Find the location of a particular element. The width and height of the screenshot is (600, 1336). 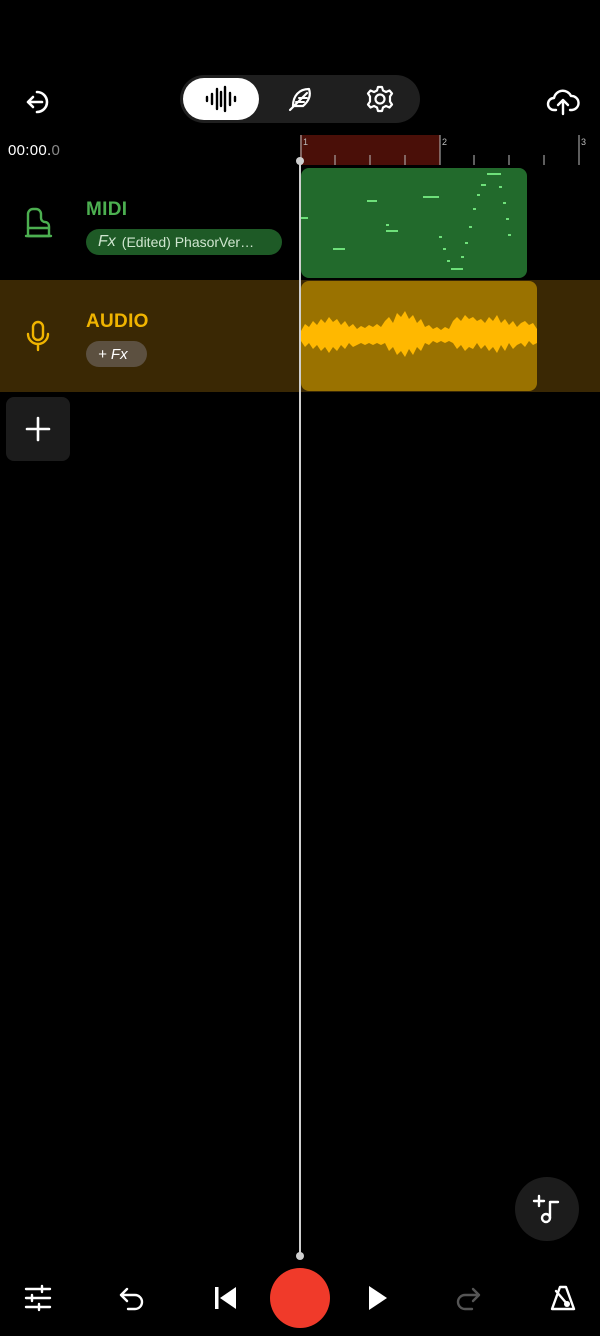

skip-to-start-button is located at coordinates (225, 1298).